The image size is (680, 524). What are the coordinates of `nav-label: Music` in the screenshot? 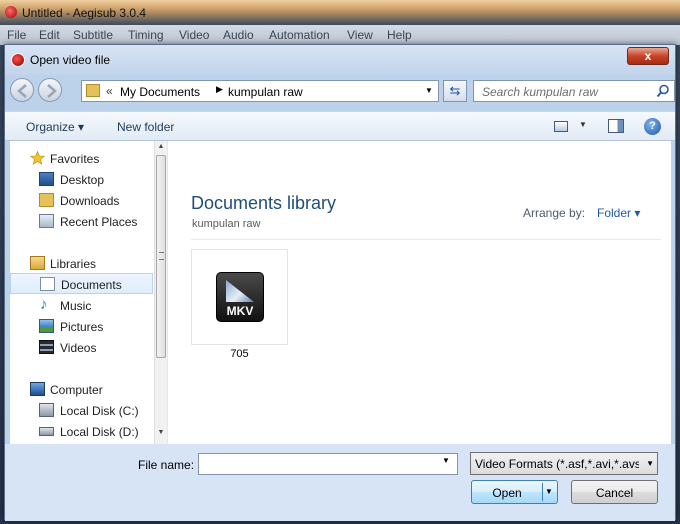 It's located at (76, 306).